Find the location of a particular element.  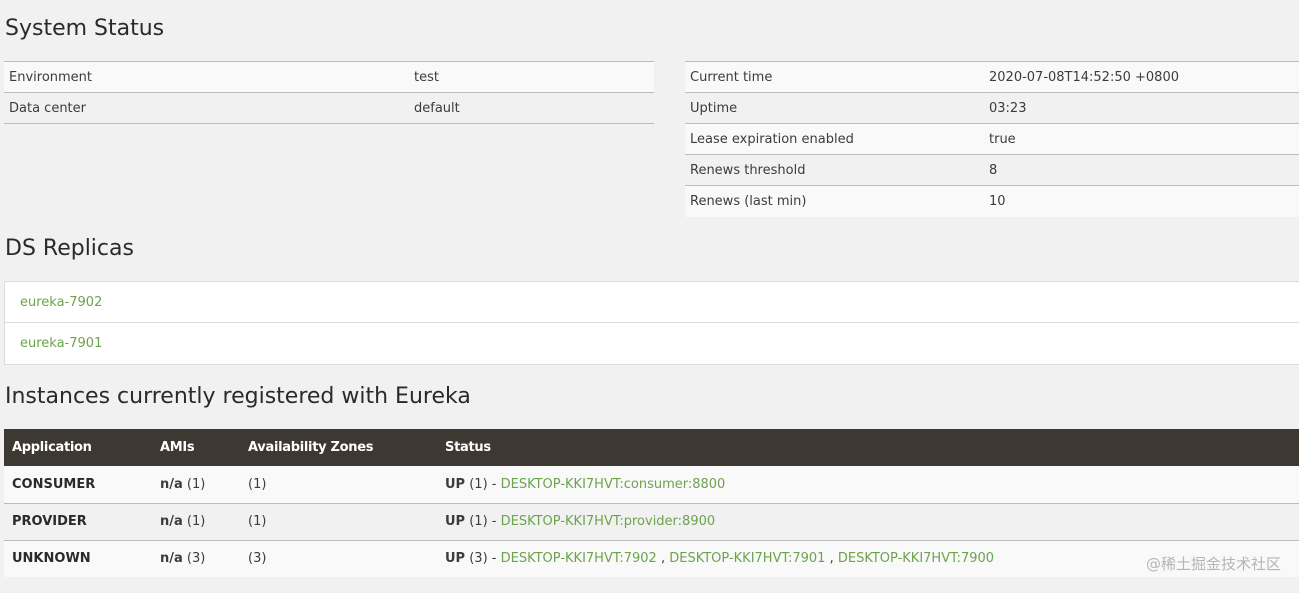

application-name: UNKNOWN is located at coordinates (78, 558).